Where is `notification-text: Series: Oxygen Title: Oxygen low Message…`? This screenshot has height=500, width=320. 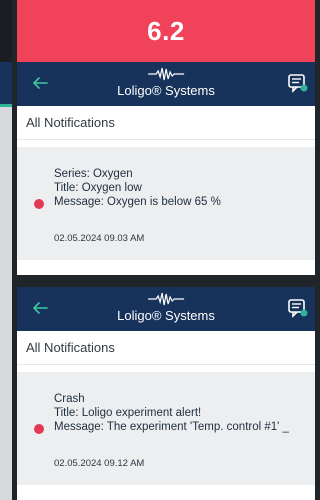 notification-text: Series: Oxygen Title: Oxygen low Message… is located at coordinates (181, 188).